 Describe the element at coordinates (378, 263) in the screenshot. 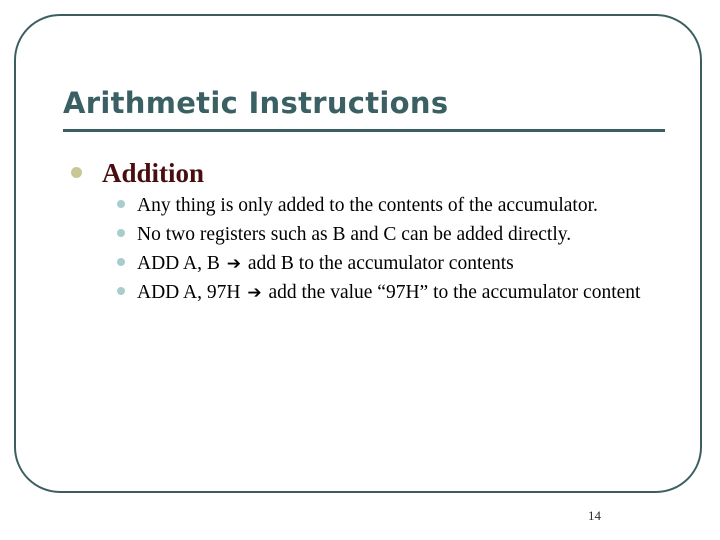

I see `outline-level2-text: add B to the accumulator contents` at that location.